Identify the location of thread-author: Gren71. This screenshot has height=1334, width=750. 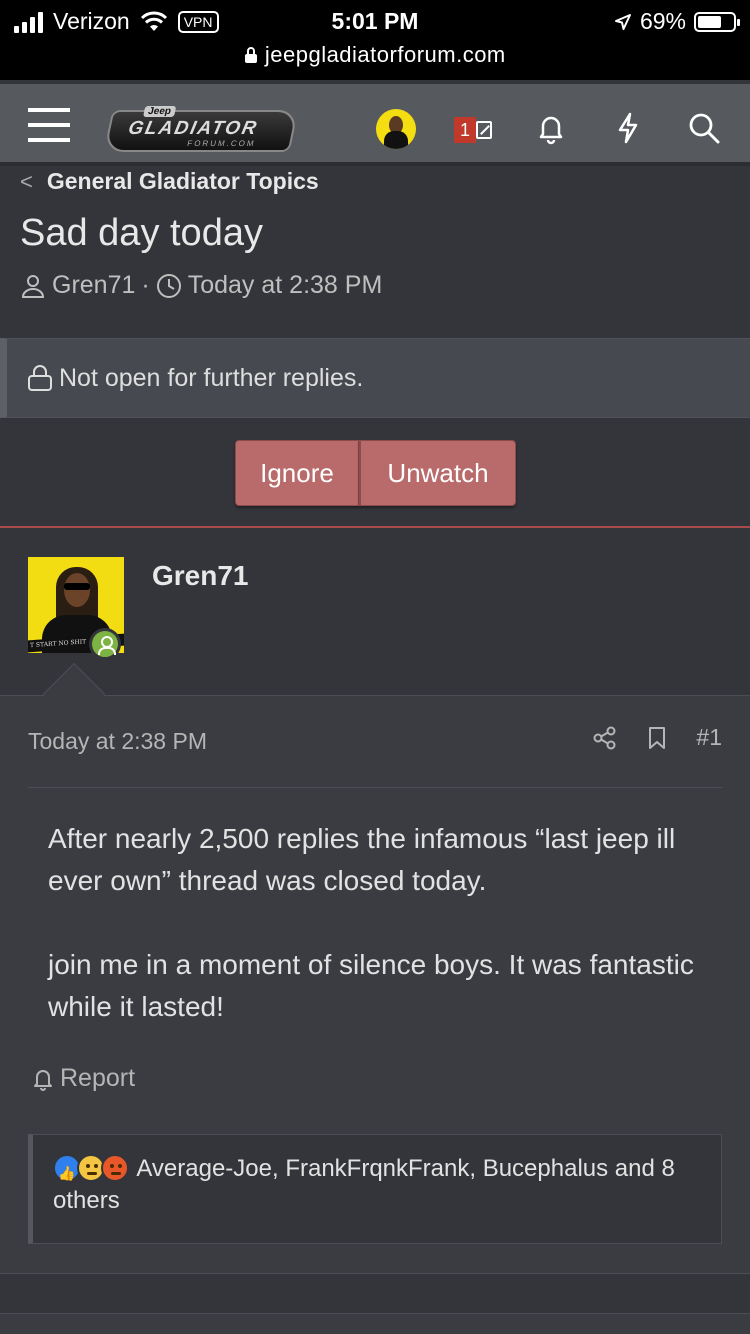
(93, 285).